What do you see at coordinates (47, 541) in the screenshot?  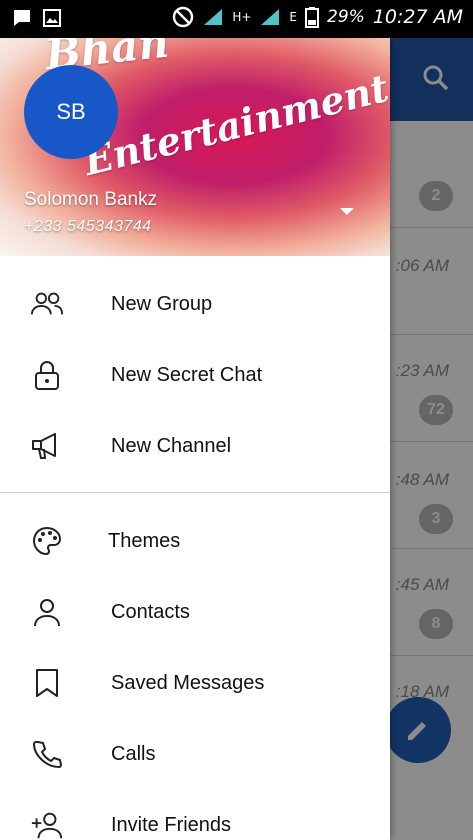 I see `palette-icon` at bounding box center [47, 541].